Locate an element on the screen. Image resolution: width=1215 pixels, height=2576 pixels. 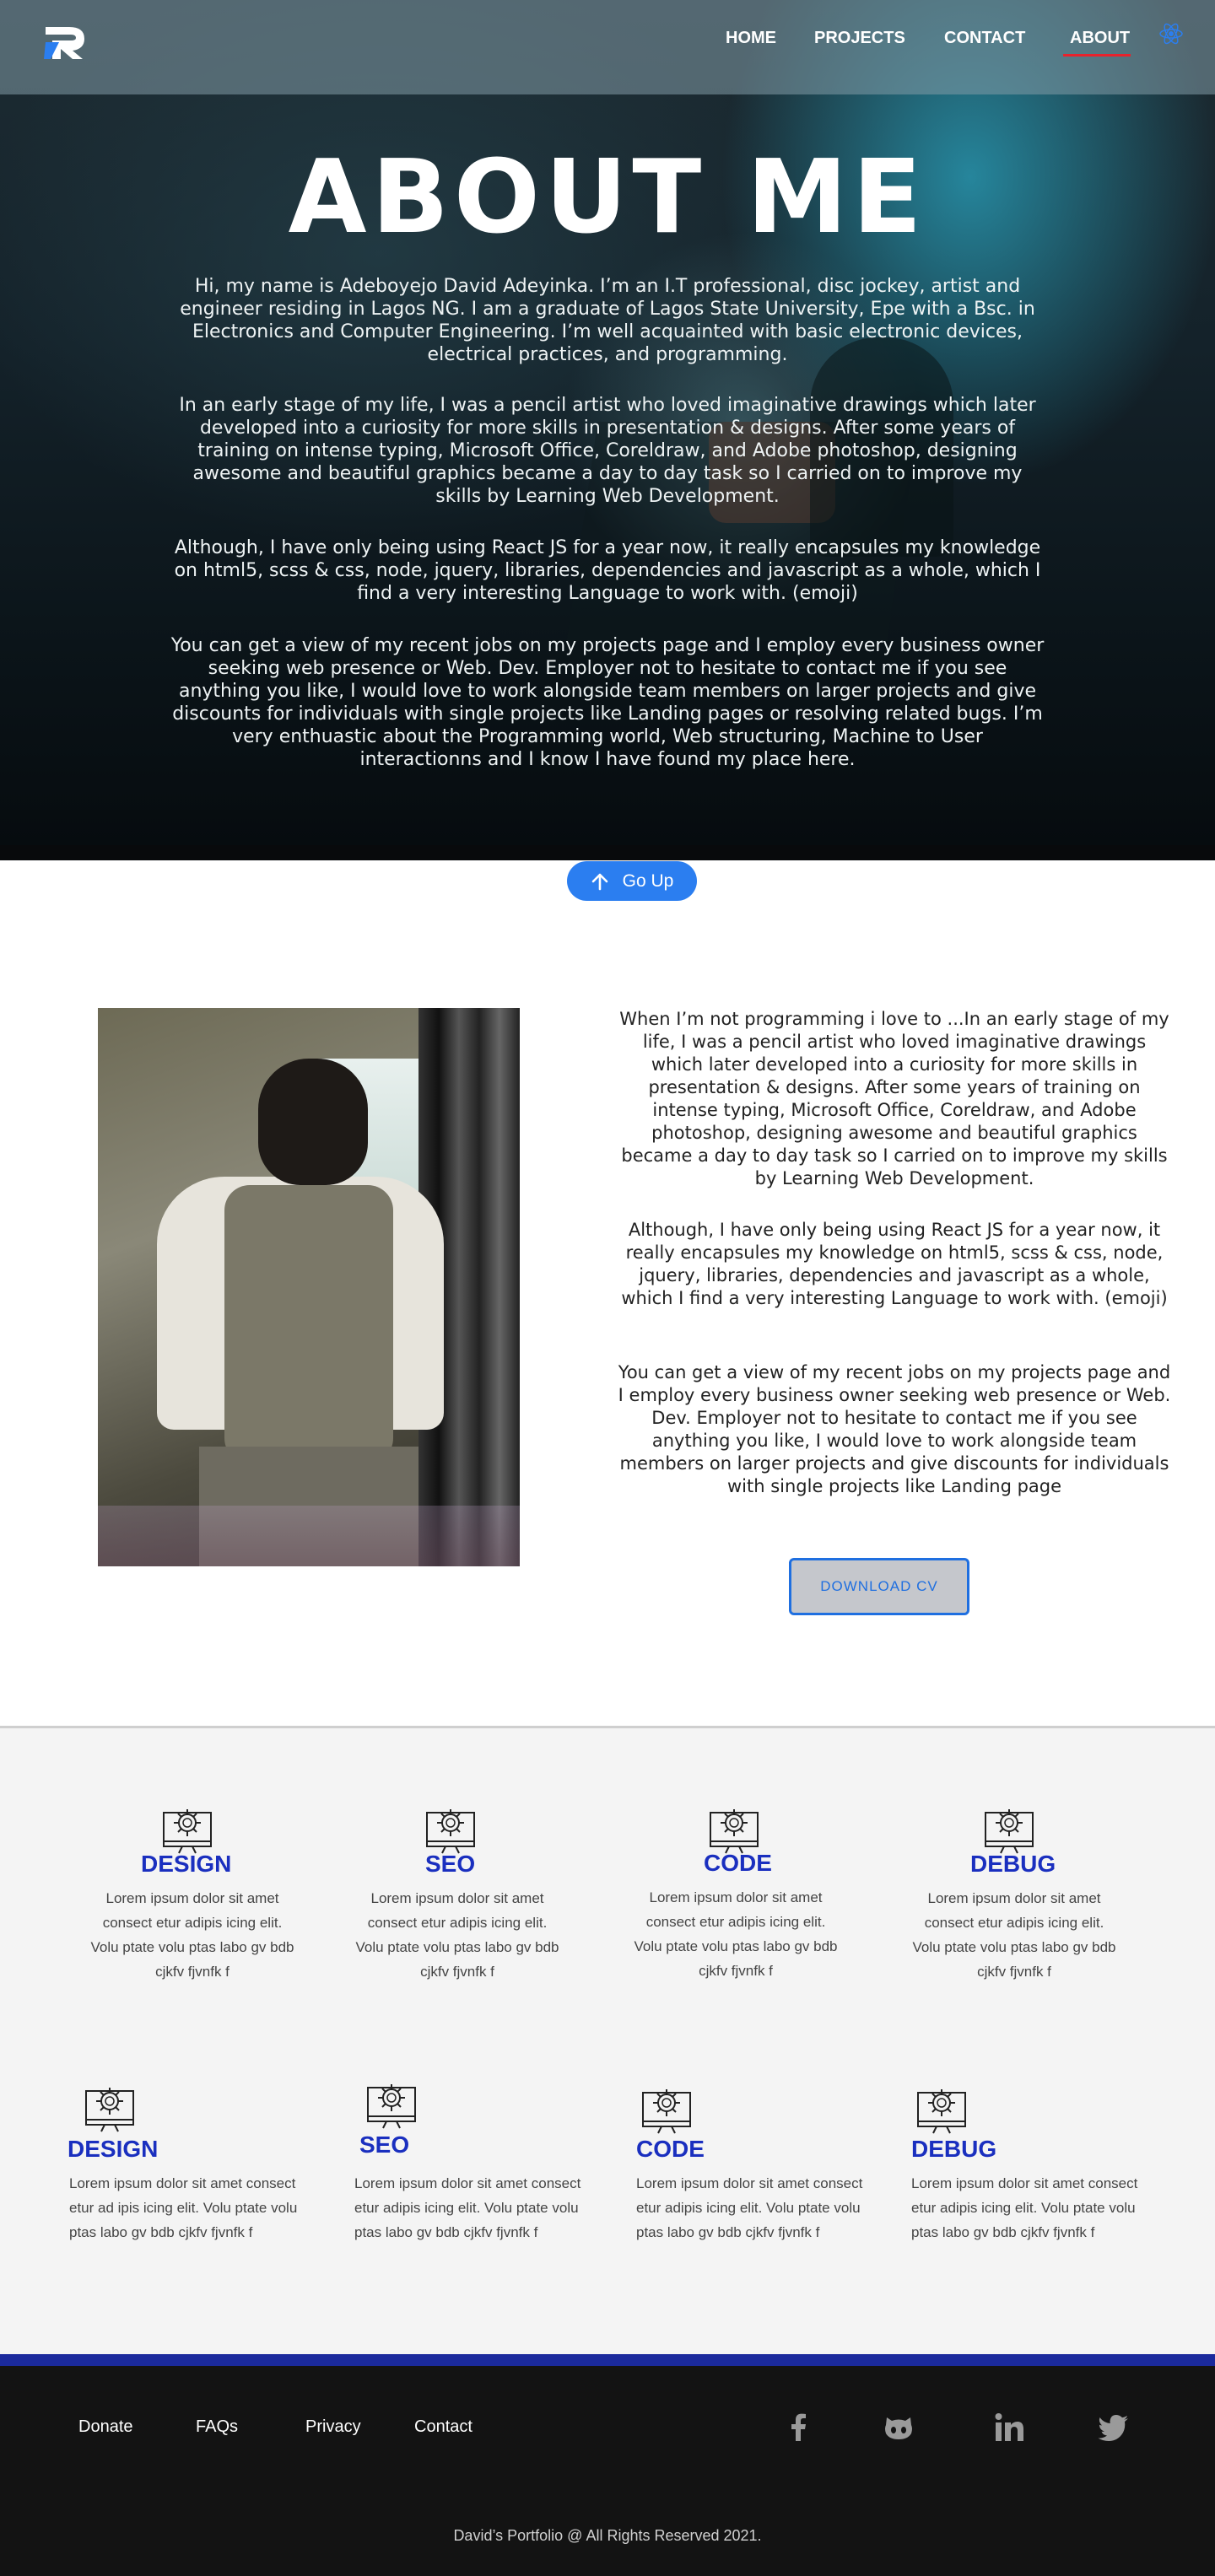
github-icon is located at coordinates (898, 2427).